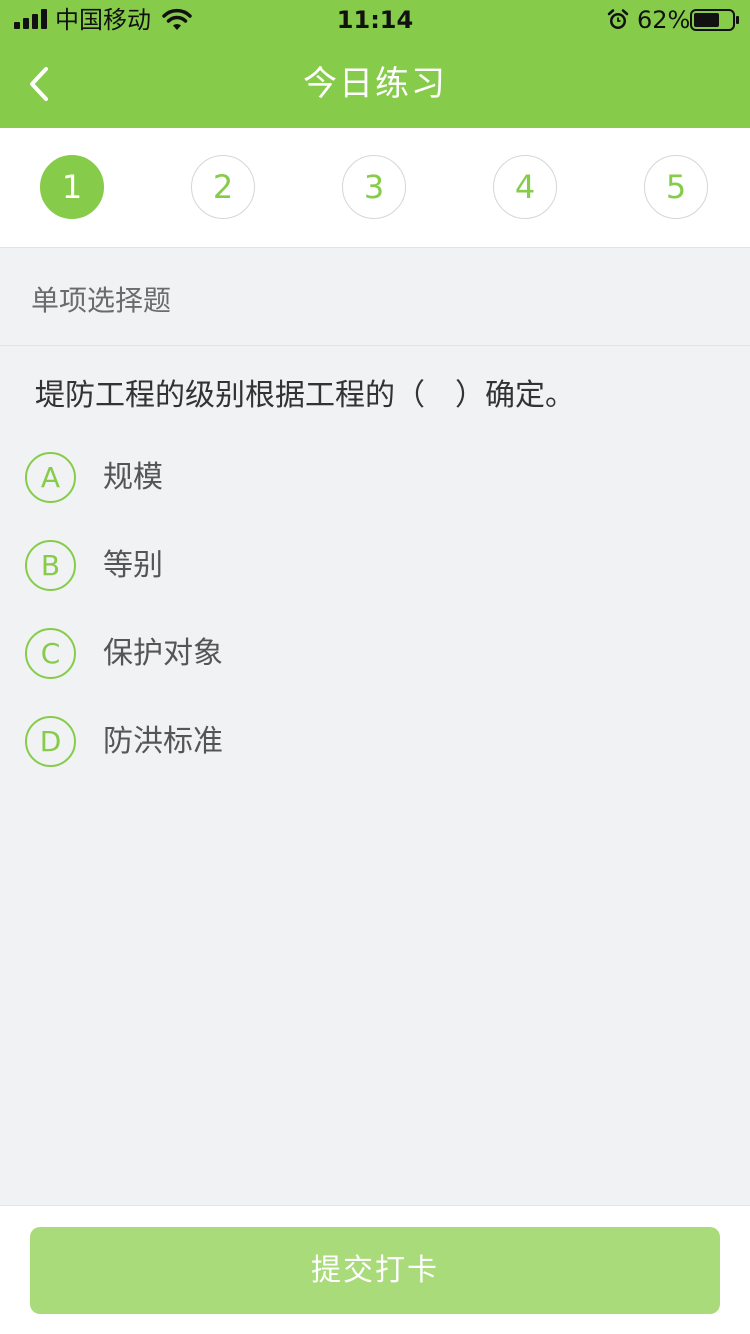 Image resolution: width=750 pixels, height=1334 pixels. Describe the element at coordinates (50, 653) in the screenshot. I see `option-letter-badge: C` at that location.